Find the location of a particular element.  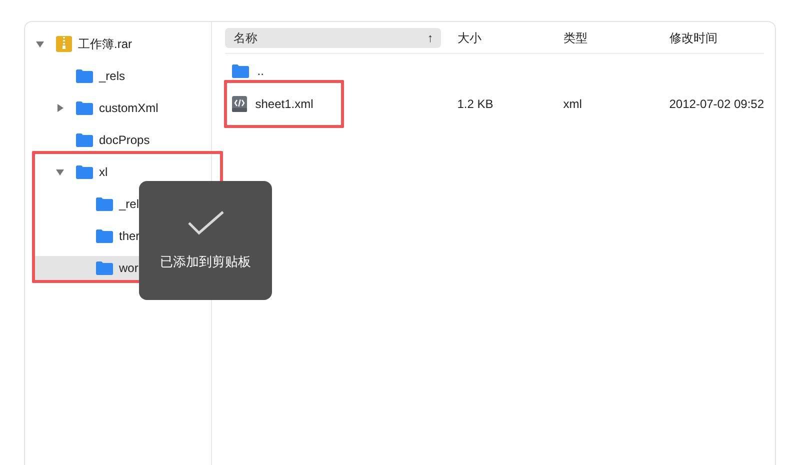

tree-item: docProps is located at coordinates (123, 140).